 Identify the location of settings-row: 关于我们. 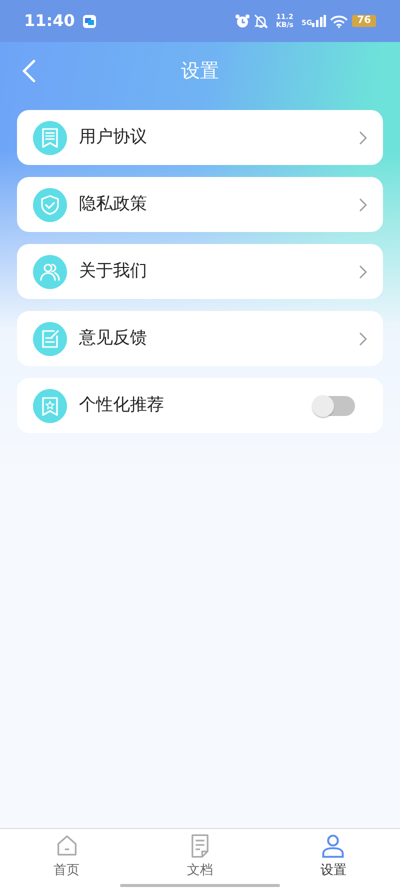
(200, 271).